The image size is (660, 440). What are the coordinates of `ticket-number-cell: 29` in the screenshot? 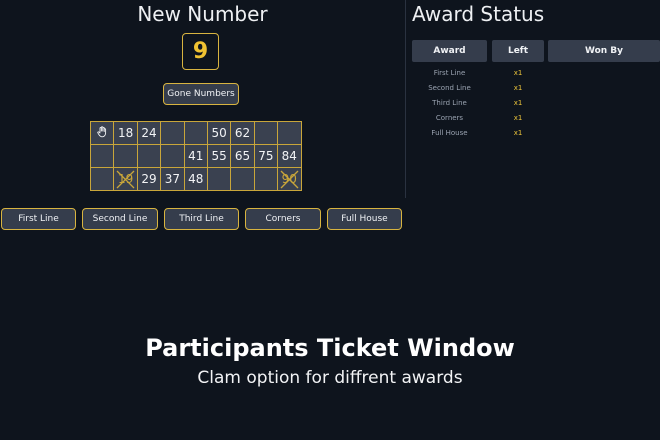 It's located at (149, 179).